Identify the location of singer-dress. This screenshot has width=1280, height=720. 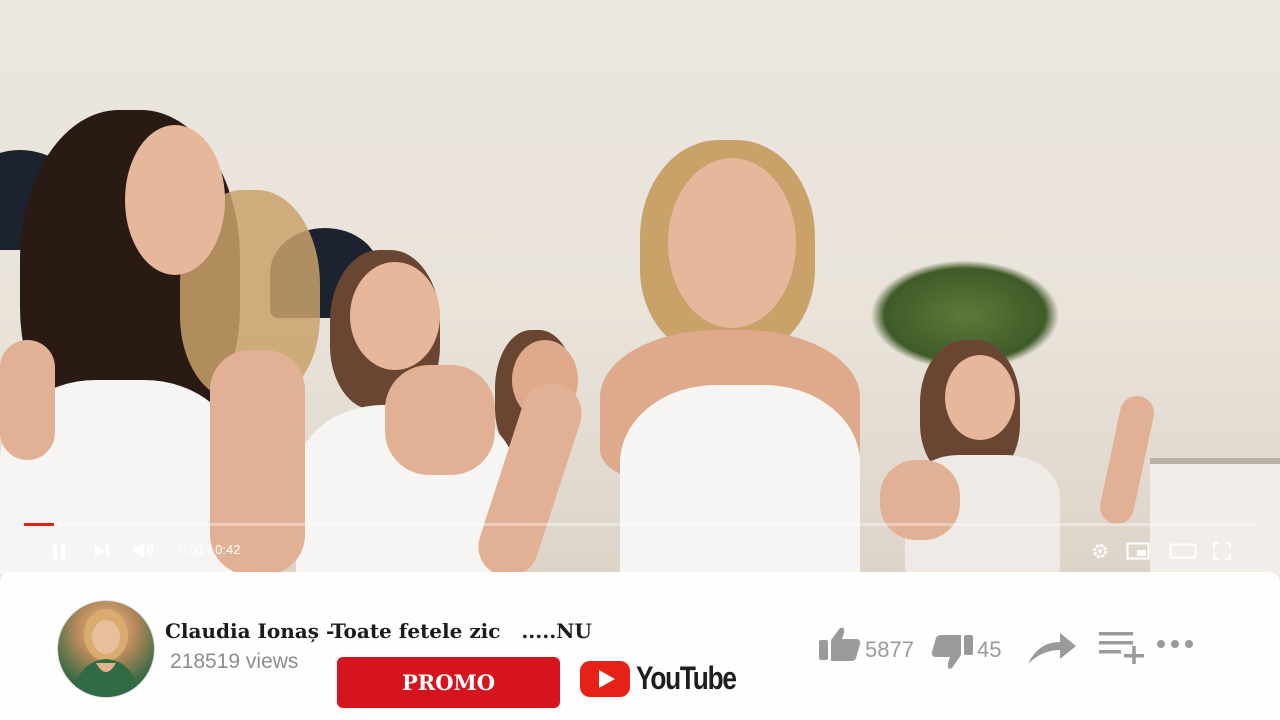
(740, 480).